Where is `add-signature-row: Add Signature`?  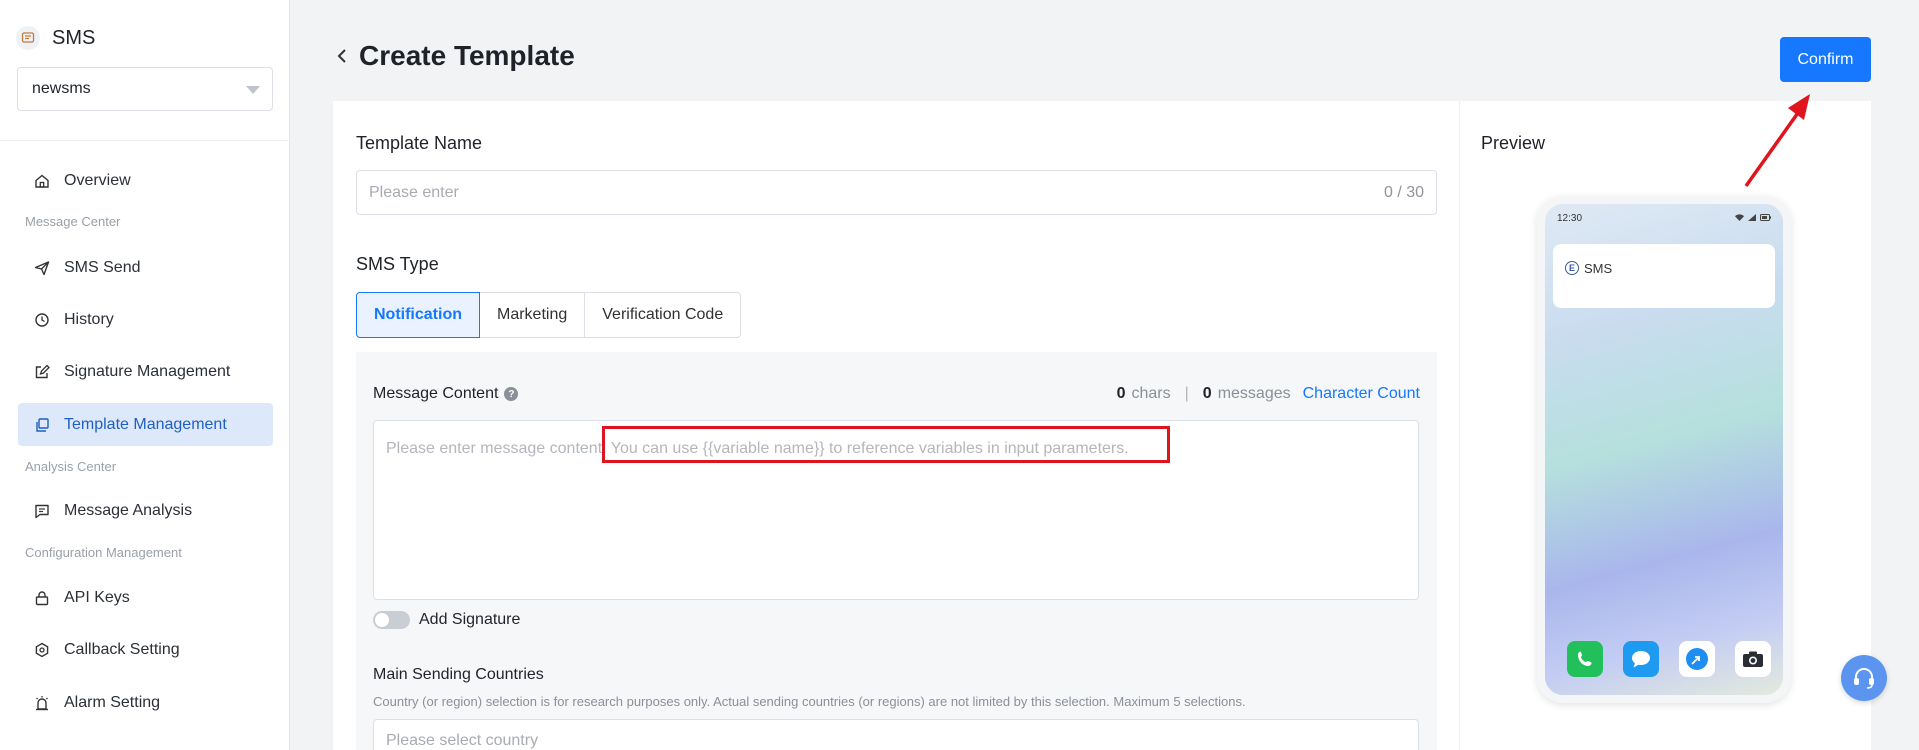 add-signature-row: Add Signature is located at coordinates (446, 620).